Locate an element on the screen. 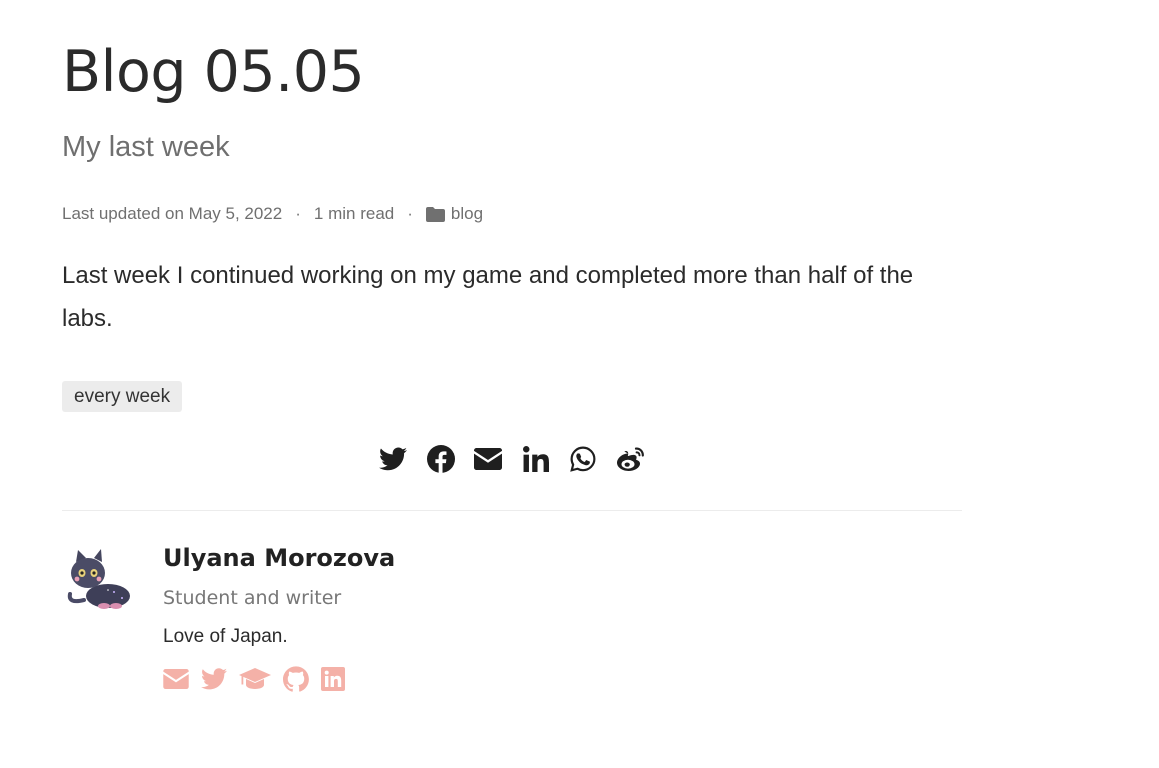 This screenshot has width=1159, height=768. last-updated-text: Last updated on May 5, 2022 is located at coordinates (172, 213).